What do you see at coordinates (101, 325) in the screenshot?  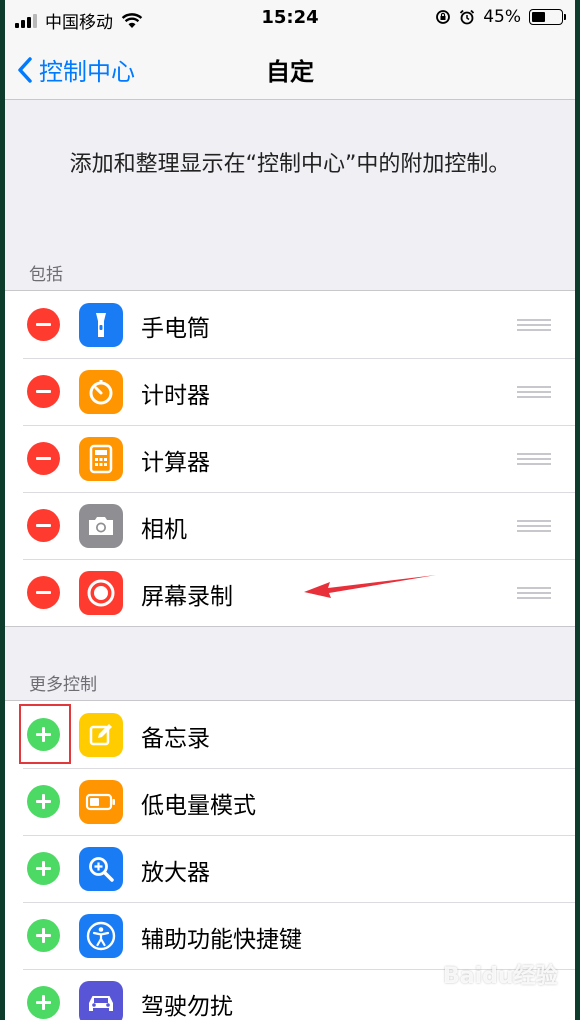 I see `flashlight-icon` at bounding box center [101, 325].